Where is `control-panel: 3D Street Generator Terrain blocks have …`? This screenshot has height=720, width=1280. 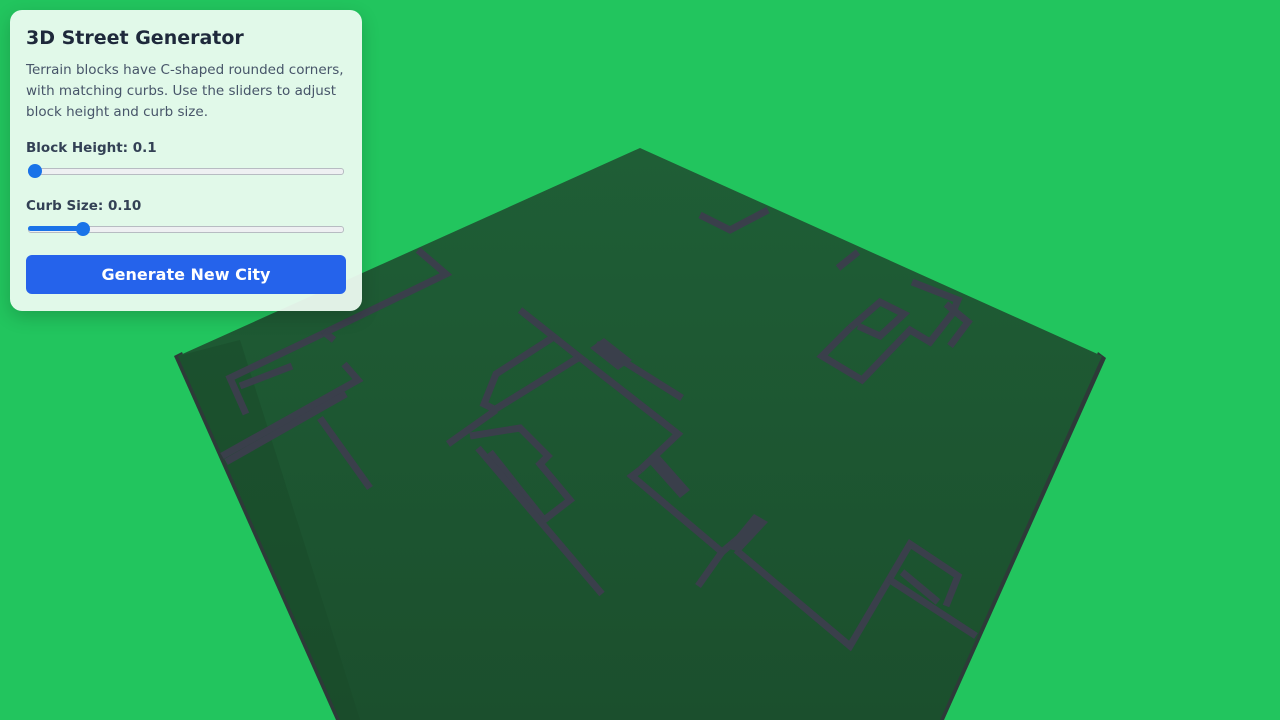 control-panel: 3D Street Generator Terrain blocks have … is located at coordinates (186, 160).